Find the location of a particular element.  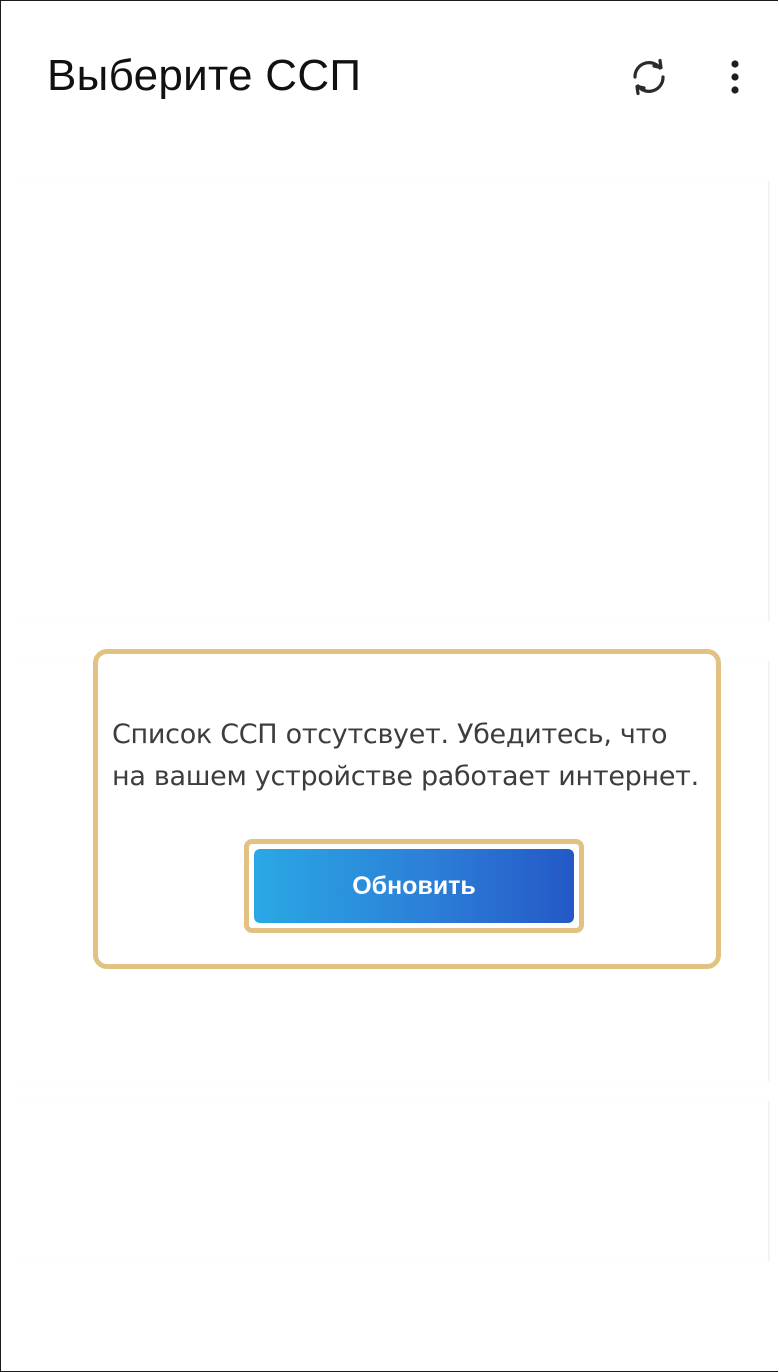

refresh-button is located at coordinates (649, 79).